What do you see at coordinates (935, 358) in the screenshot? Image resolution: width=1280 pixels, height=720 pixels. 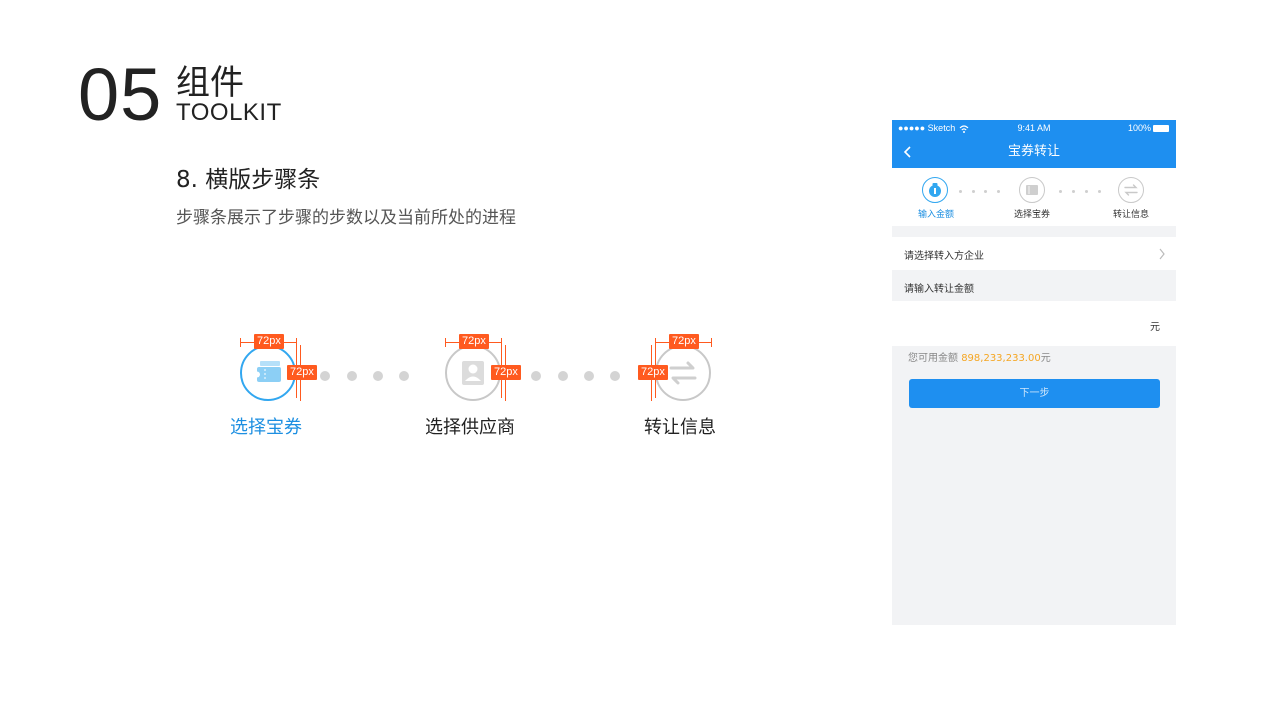 I see `available-prefix: 您可用金额` at bounding box center [935, 358].